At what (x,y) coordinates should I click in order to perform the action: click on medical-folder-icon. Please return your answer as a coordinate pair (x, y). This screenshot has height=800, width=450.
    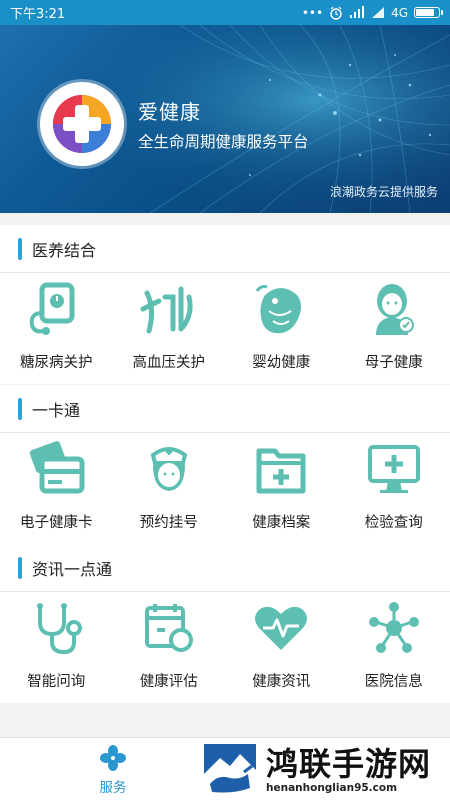
    Looking at the image, I should click on (281, 471).